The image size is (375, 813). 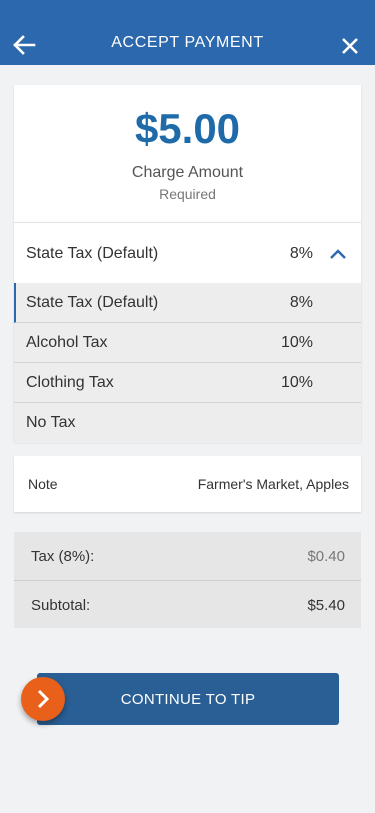 I want to click on note-label: Note, so click(x=43, y=484).